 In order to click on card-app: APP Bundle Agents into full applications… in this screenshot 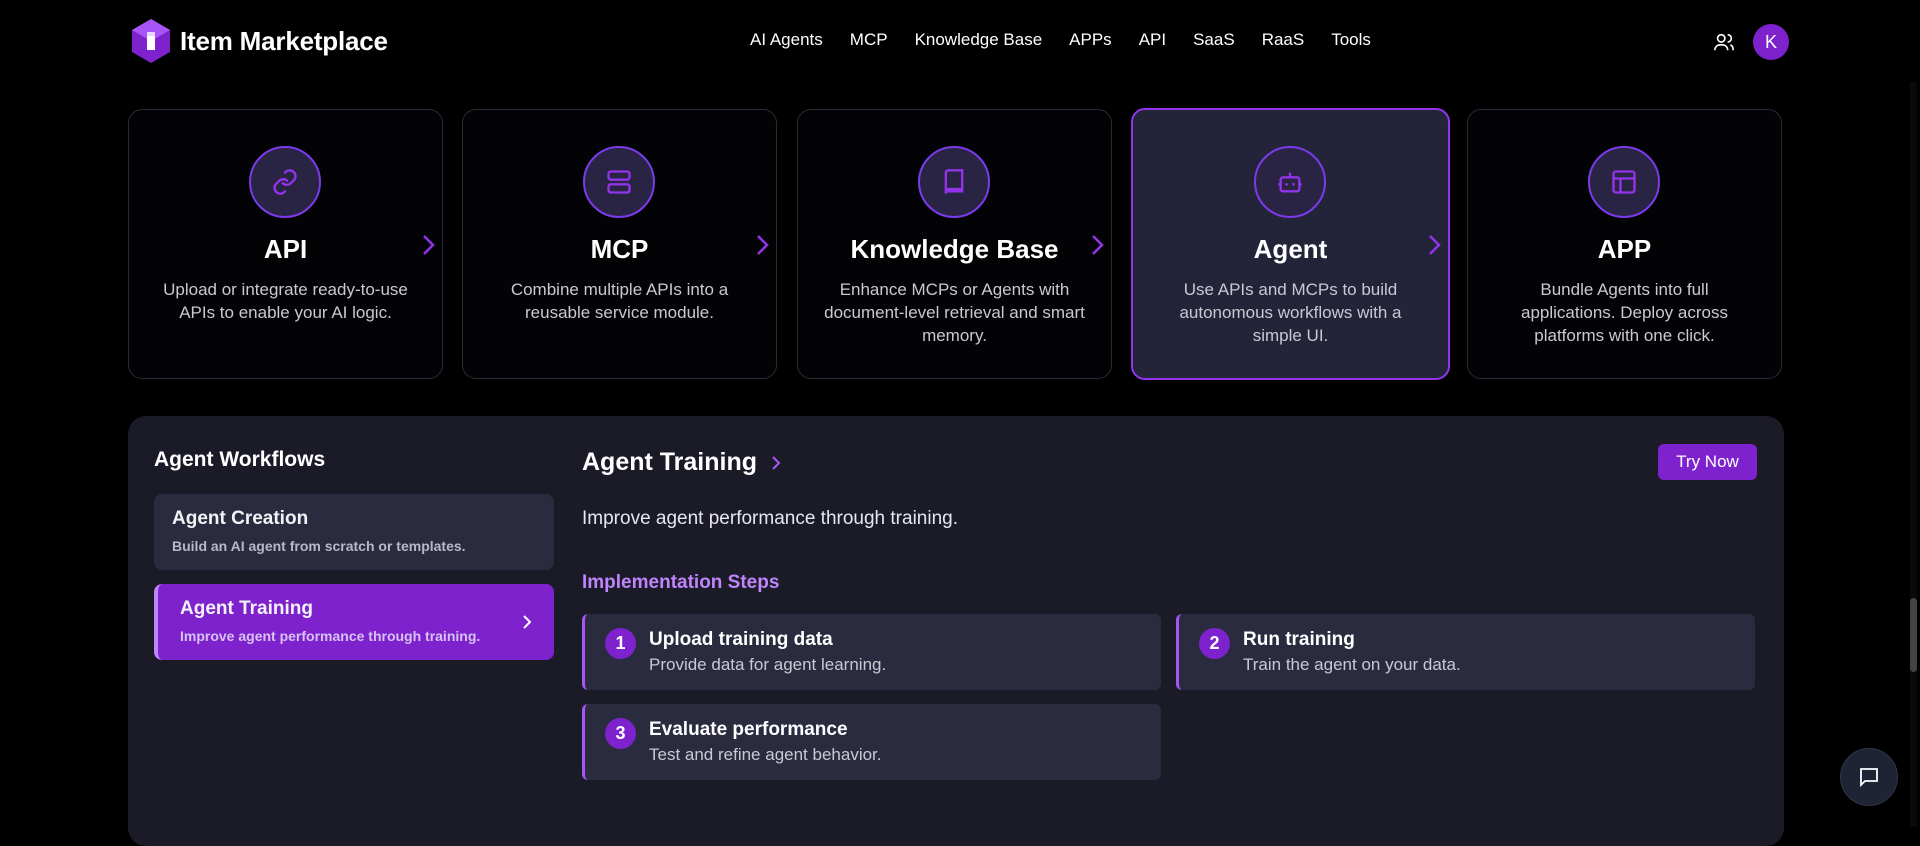, I will do `click(1624, 244)`.